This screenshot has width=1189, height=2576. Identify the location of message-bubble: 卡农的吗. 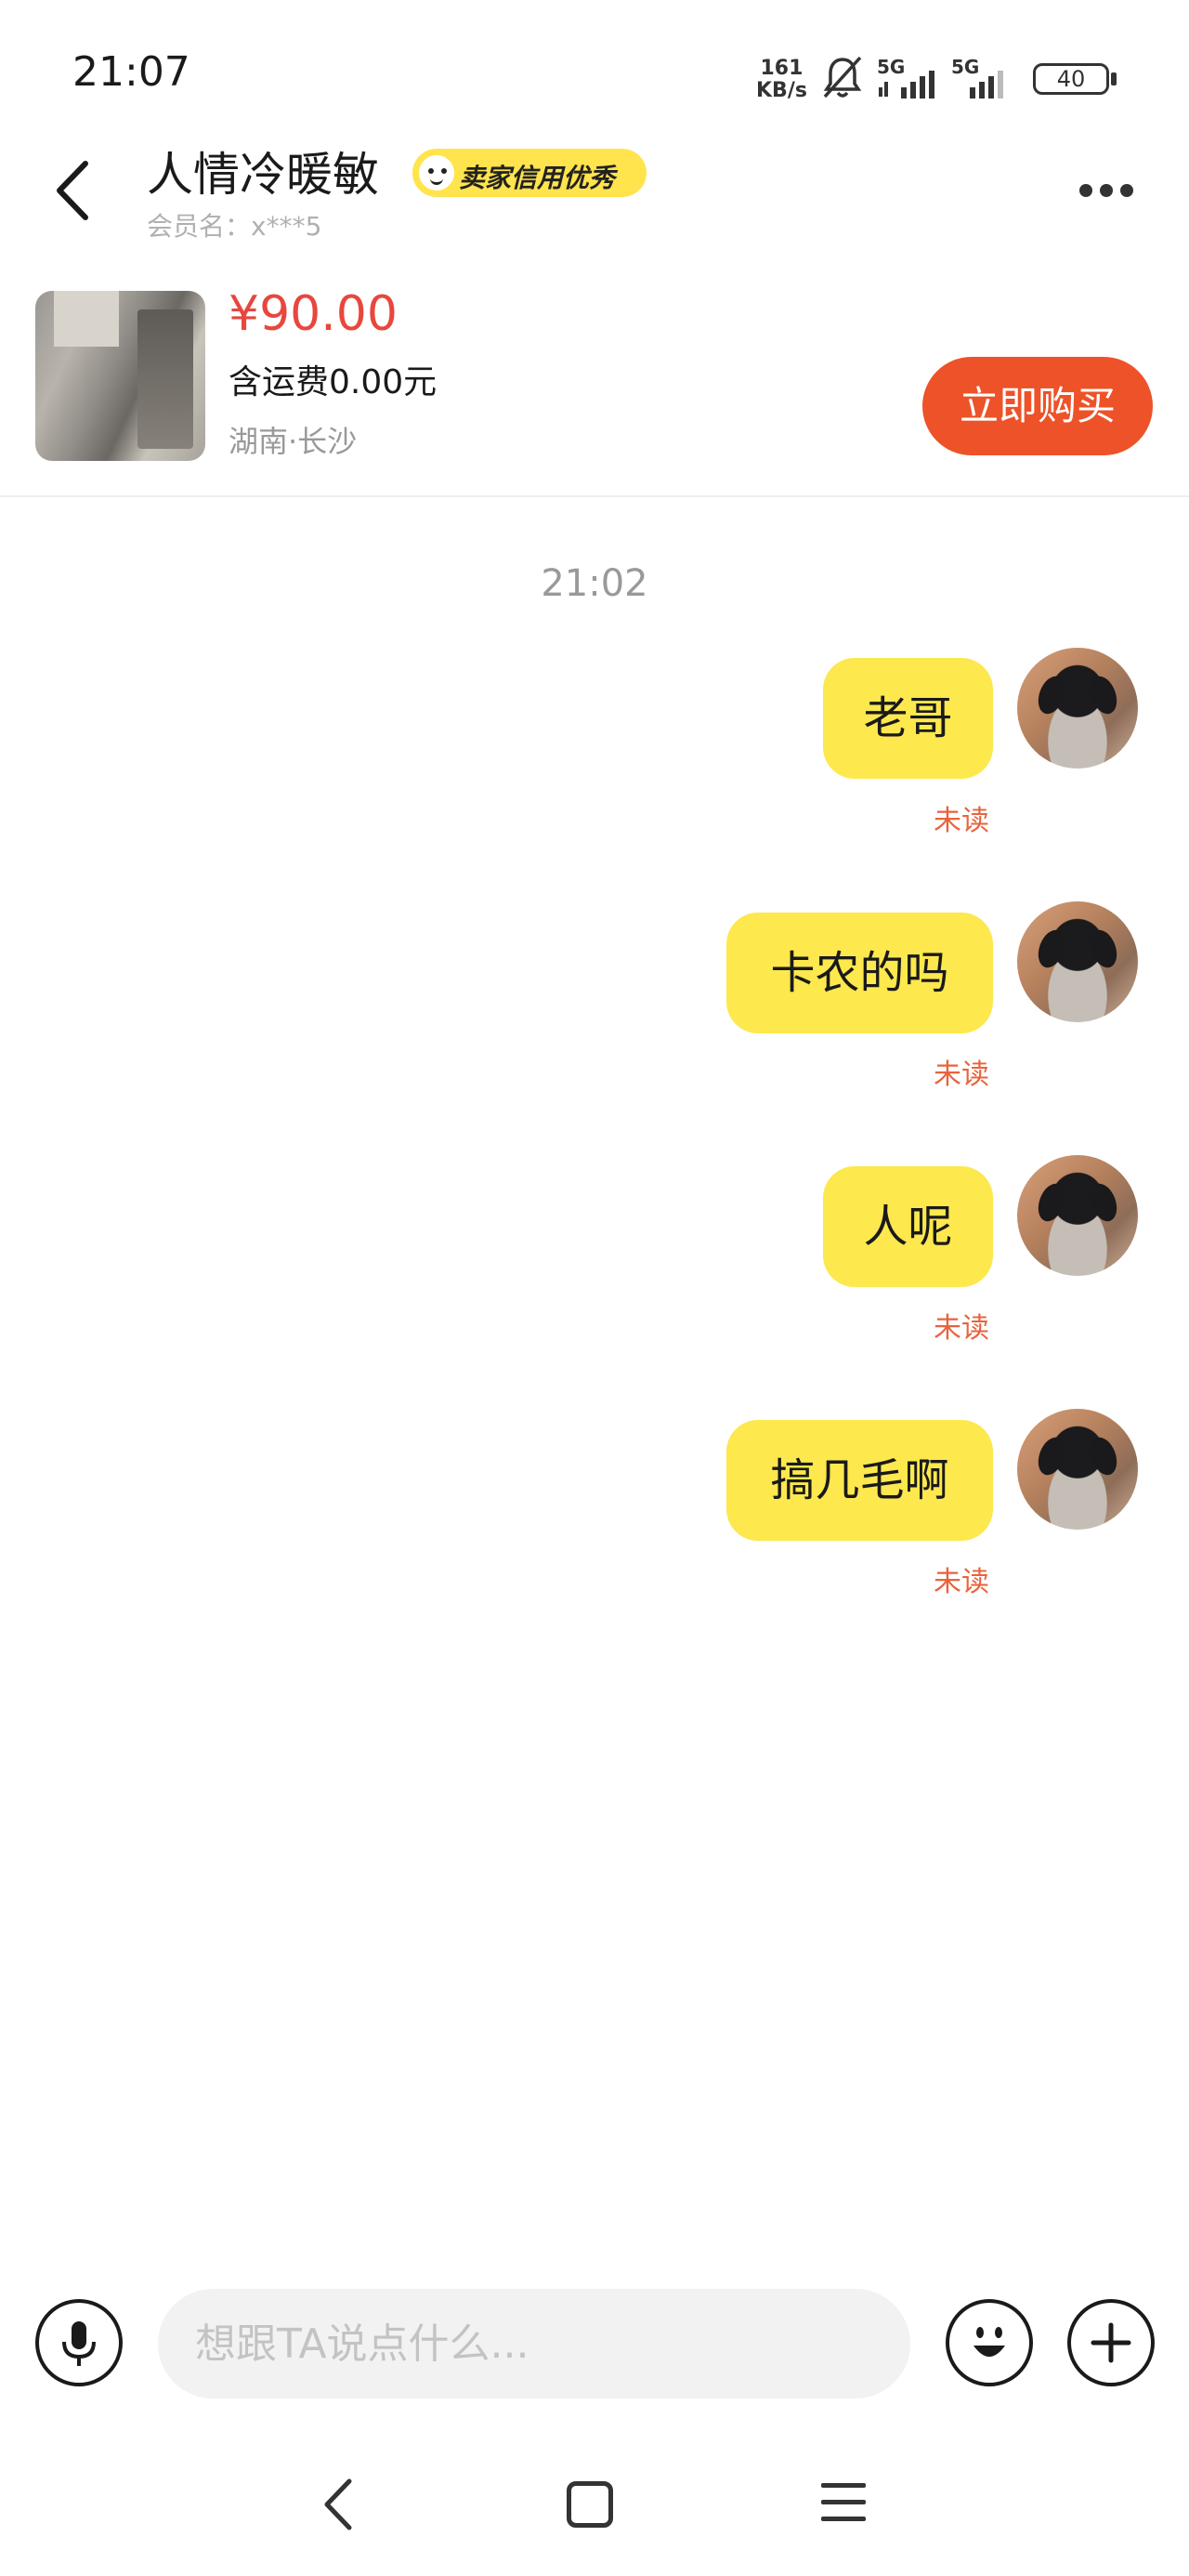
(860, 973).